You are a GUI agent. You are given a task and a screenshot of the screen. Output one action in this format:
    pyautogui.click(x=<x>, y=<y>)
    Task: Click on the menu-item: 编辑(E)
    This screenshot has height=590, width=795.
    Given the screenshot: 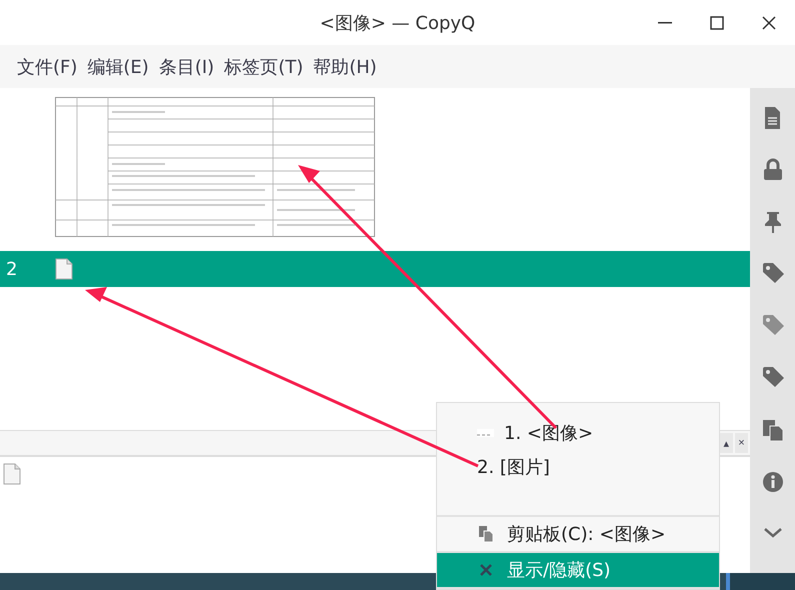 What is the action you would take?
    pyautogui.click(x=118, y=66)
    